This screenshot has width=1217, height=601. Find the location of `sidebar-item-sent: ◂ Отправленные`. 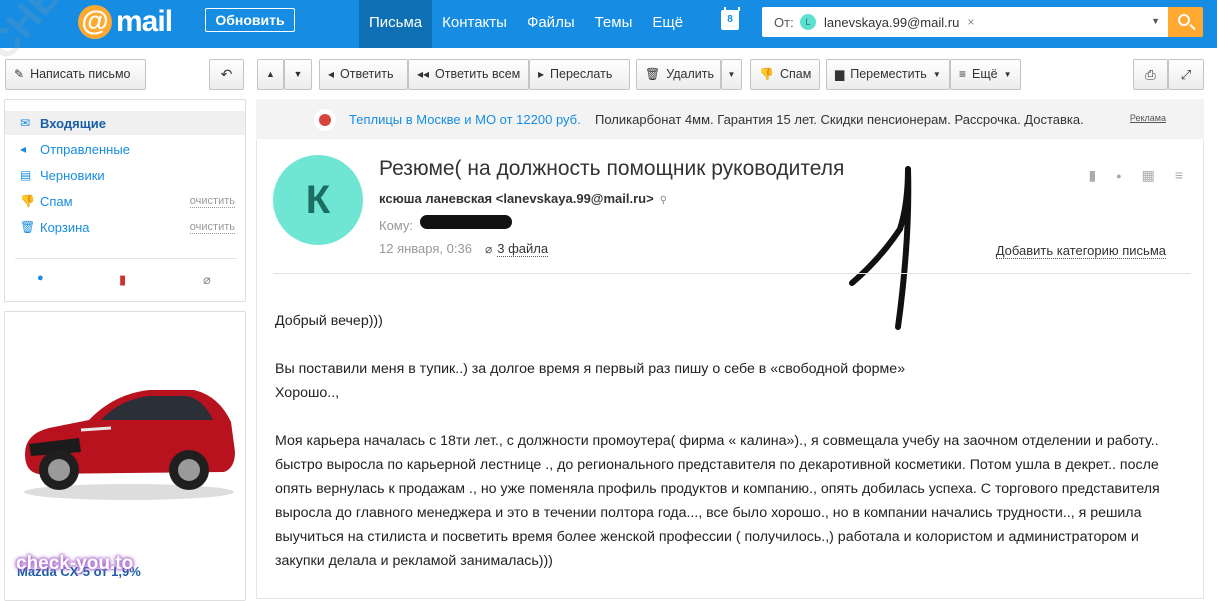

sidebar-item-sent: ◂ Отправленные is located at coordinates (125, 149).